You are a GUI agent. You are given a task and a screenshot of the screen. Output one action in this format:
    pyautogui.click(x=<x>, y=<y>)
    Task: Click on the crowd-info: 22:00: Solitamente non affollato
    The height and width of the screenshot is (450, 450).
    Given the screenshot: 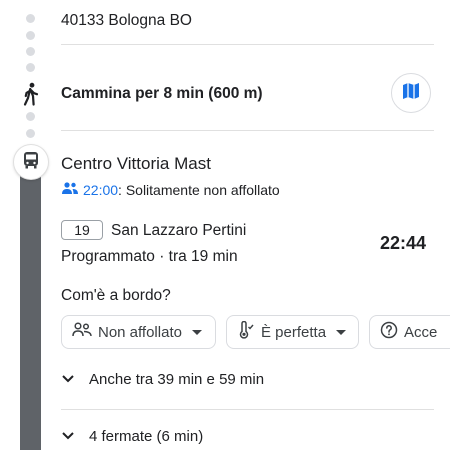 What is the action you would take?
    pyautogui.click(x=170, y=189)
    